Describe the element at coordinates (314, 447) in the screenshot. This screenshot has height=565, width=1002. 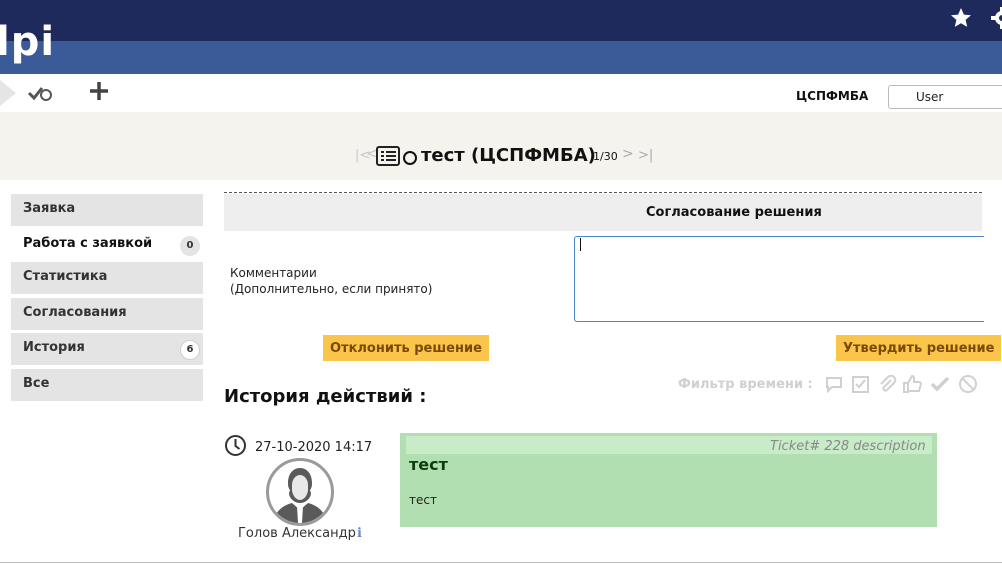
I see `entry-date: 27-10-2020 14:17` at that location.